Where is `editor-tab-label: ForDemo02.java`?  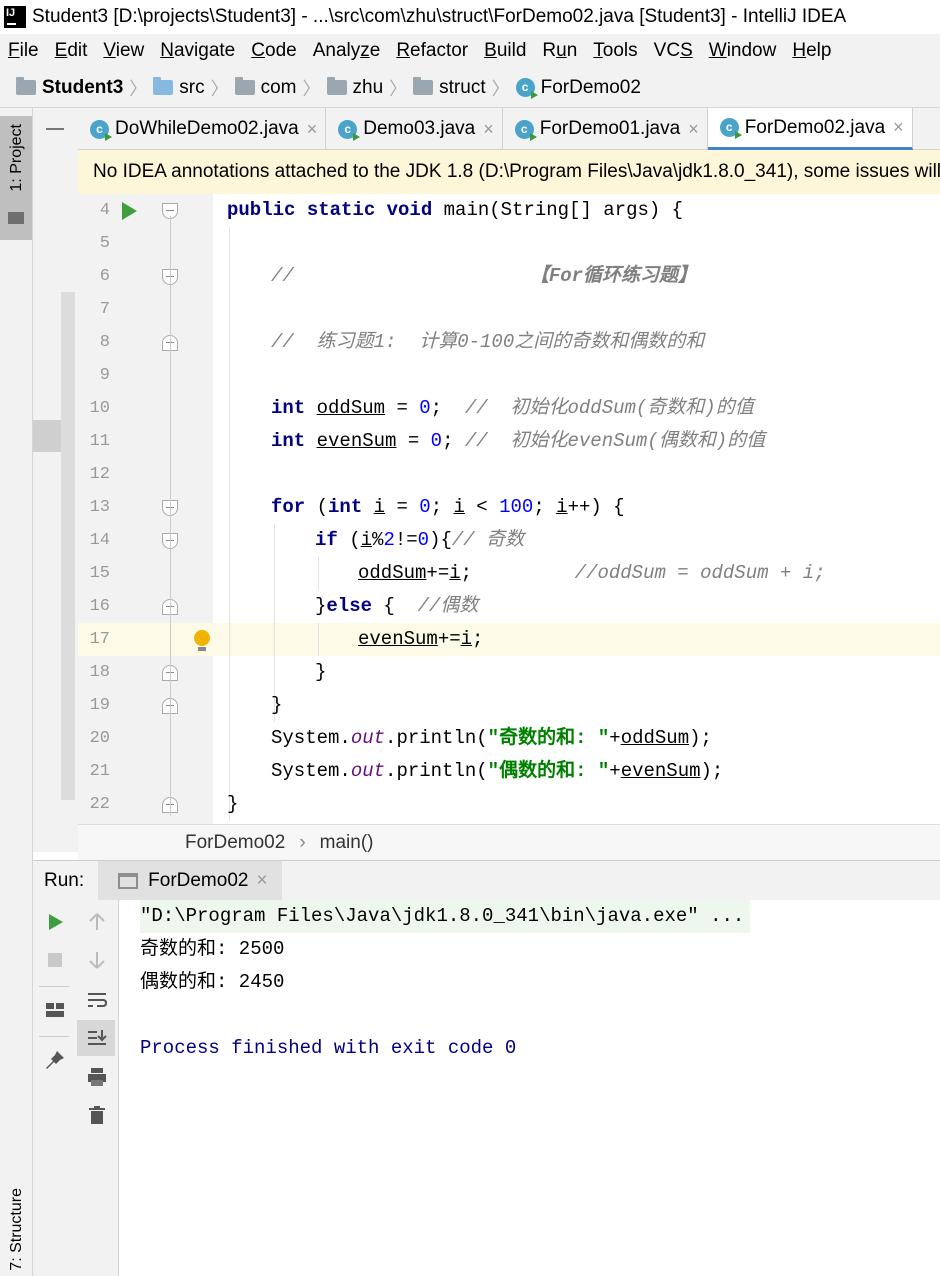
editor-tab-label: ForDemo02.java is located at coordinates (815, 127).